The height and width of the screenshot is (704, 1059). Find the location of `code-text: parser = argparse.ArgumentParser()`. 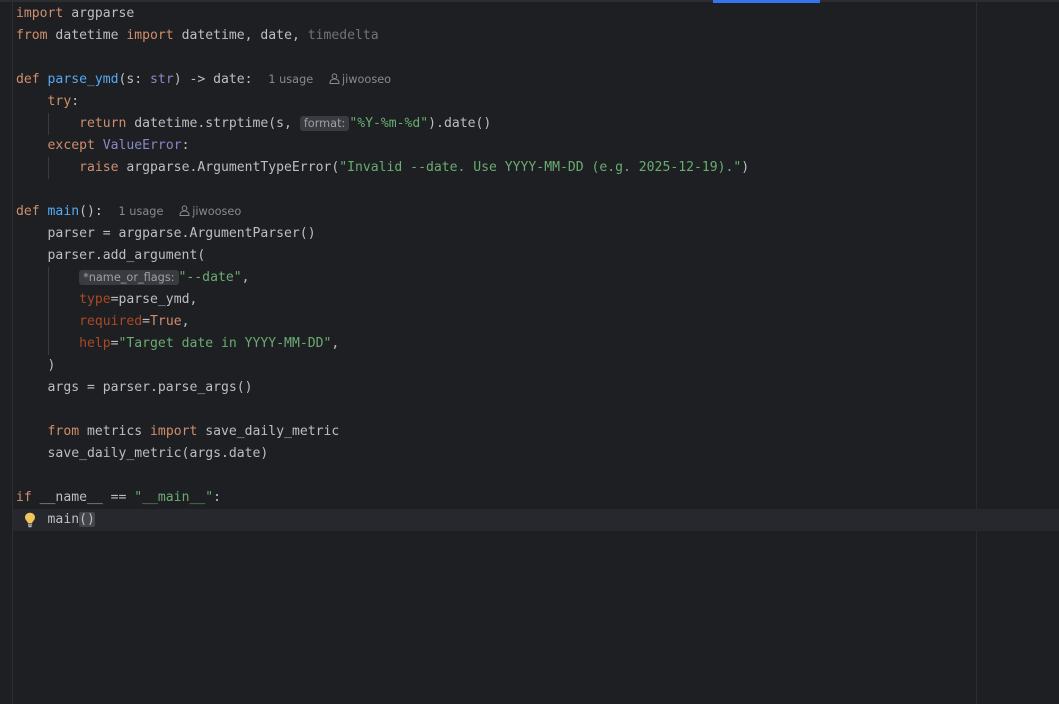

code-text: parser = argparse.ArgumentParser() is located at coordinates (181, 233).